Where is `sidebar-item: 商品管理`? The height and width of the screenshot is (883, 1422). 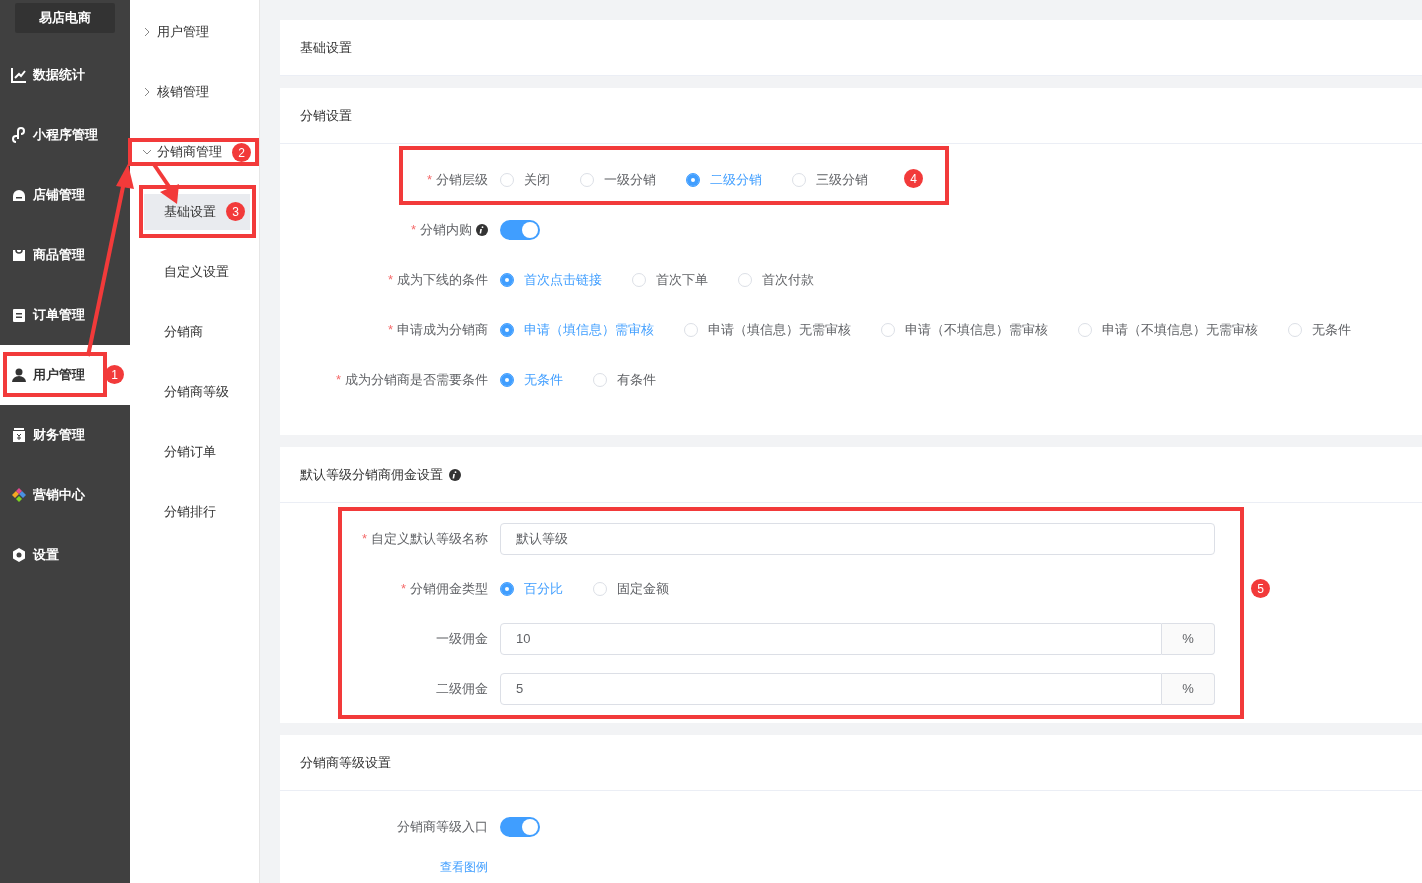 sidebar-item: 商品管理 is located at coordinates (65, 255).